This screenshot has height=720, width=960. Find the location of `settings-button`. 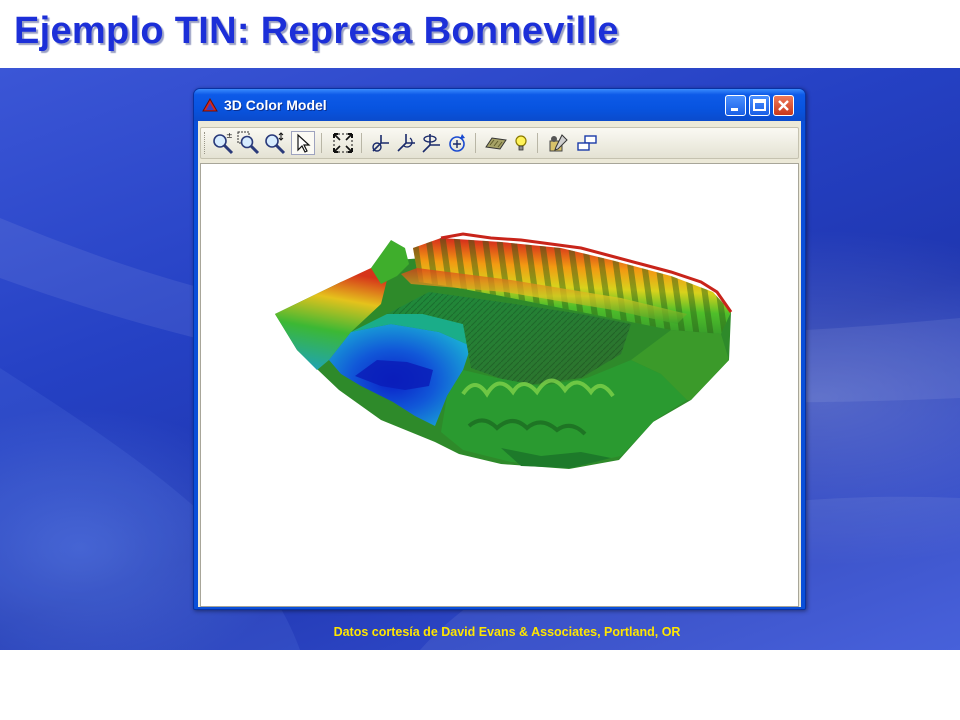

settings-button is located at coordinates (559, 143).